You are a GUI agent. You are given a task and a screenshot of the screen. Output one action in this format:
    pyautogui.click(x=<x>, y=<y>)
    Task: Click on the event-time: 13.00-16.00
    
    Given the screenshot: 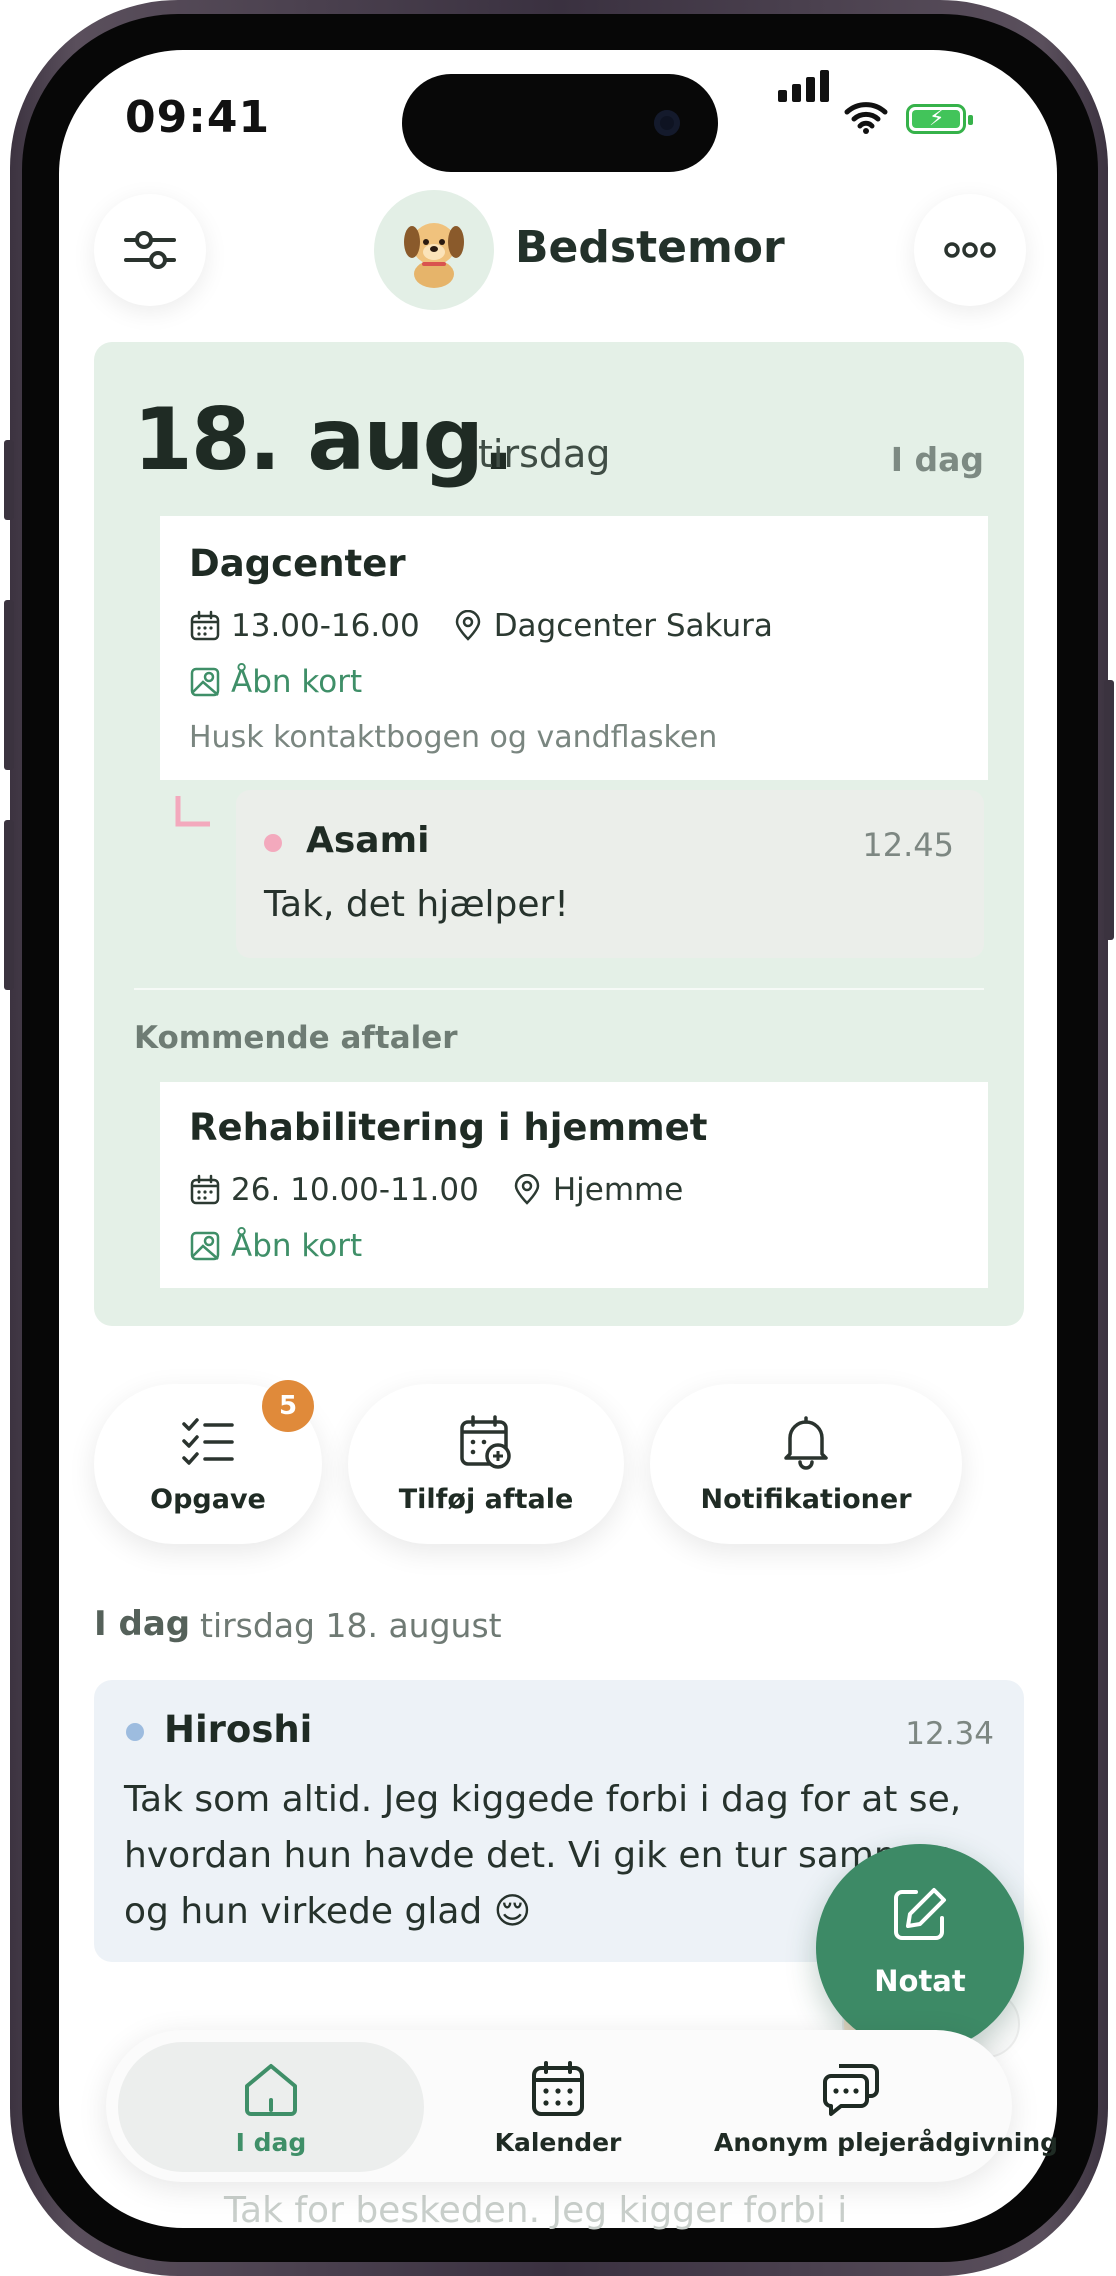 What is the action you would take?
    pyautogui.click(x=325, y=626)
    